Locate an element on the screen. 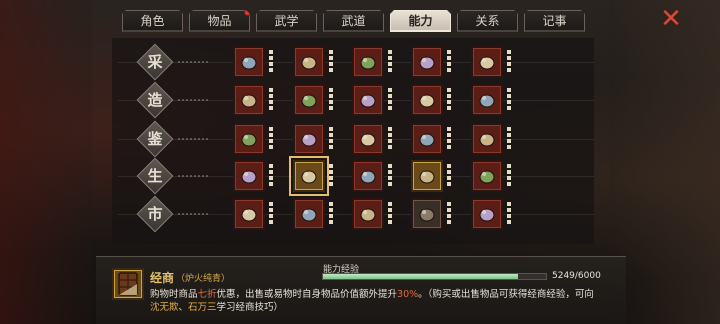 Image resolution: width=720 pixels, height=324 pixels. herbs-icon is located at coordinates (368, 101).